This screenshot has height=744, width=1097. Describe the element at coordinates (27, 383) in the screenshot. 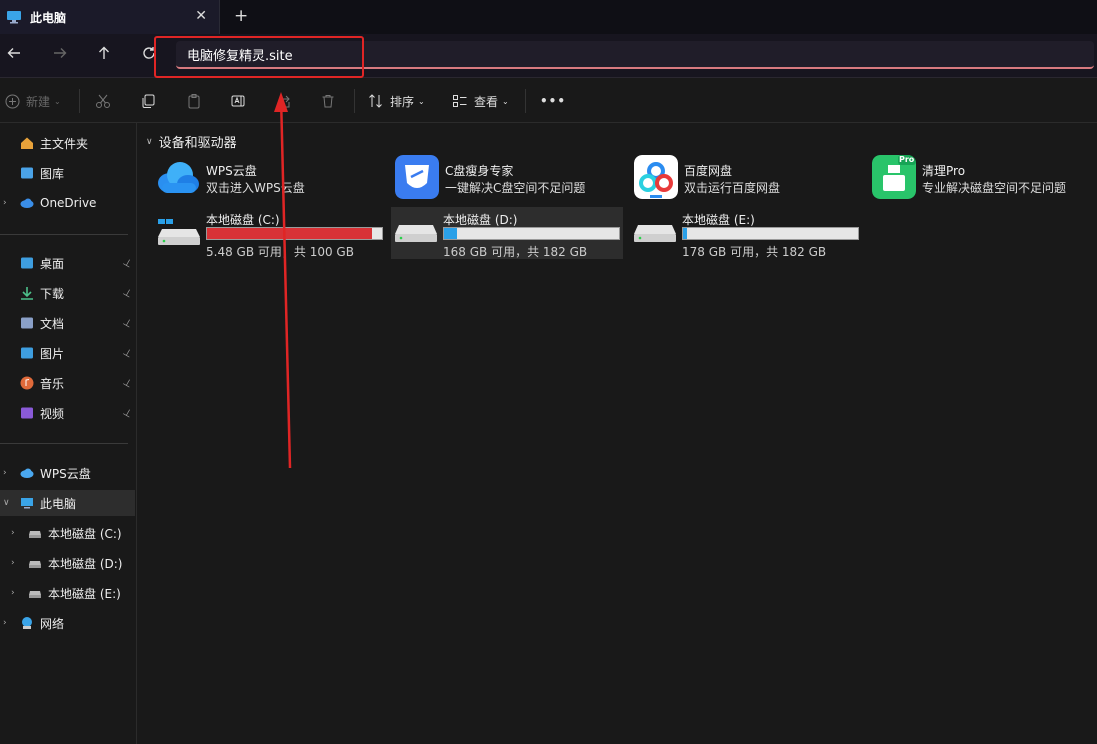

I see `music-icon` at that location.